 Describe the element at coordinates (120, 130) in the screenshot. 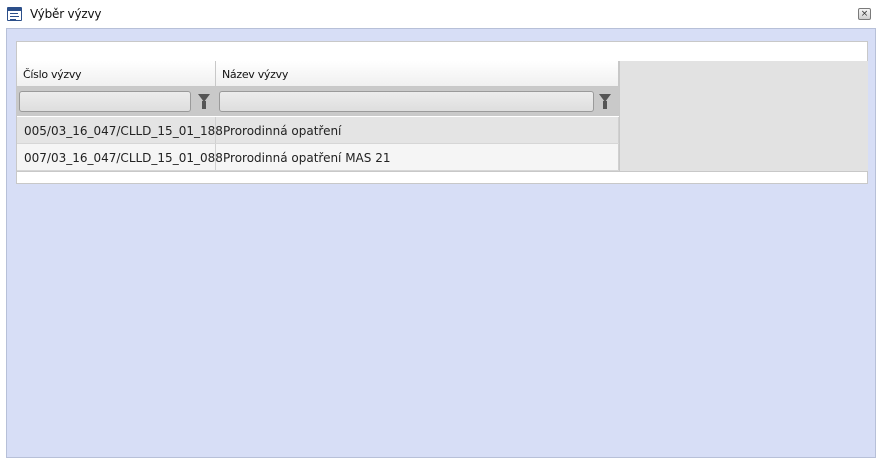

I see `cell-cislo-vyzvy: 005/03_16_047/CLLD_15_01_188` at that location.